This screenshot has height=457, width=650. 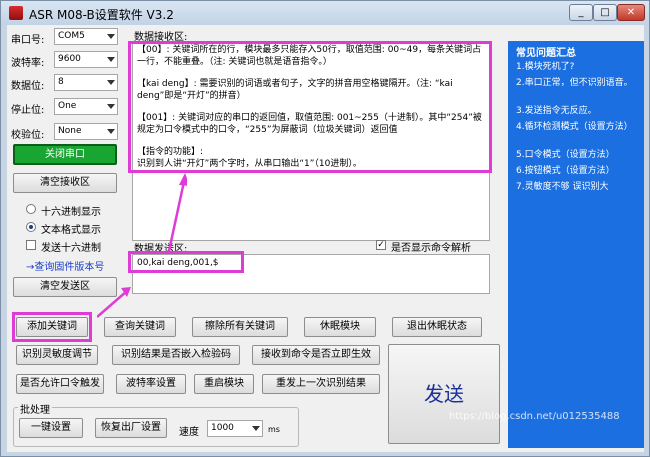 I want to click on text-display-label: 文本格式显示, so click(x=71, y=230).